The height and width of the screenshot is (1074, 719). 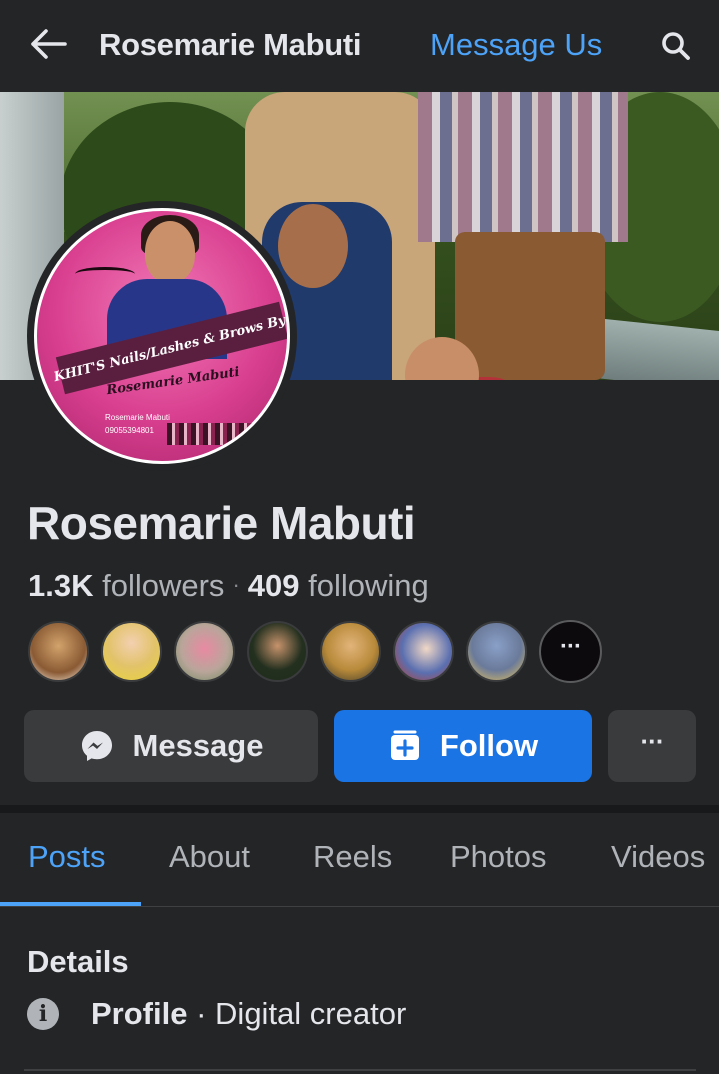 What do you see at coordinates (97, 746) in the screenshot?
I see `messenger-icon` at bounding box center [97, 746].